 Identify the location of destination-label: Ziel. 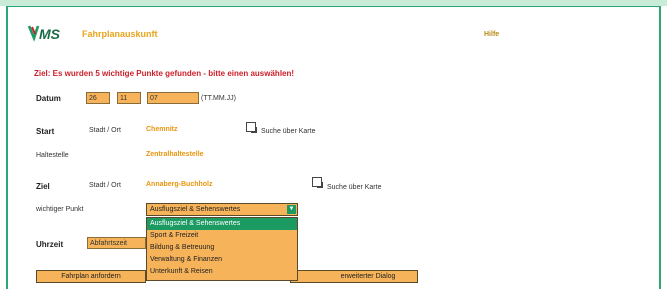
(43, 186).